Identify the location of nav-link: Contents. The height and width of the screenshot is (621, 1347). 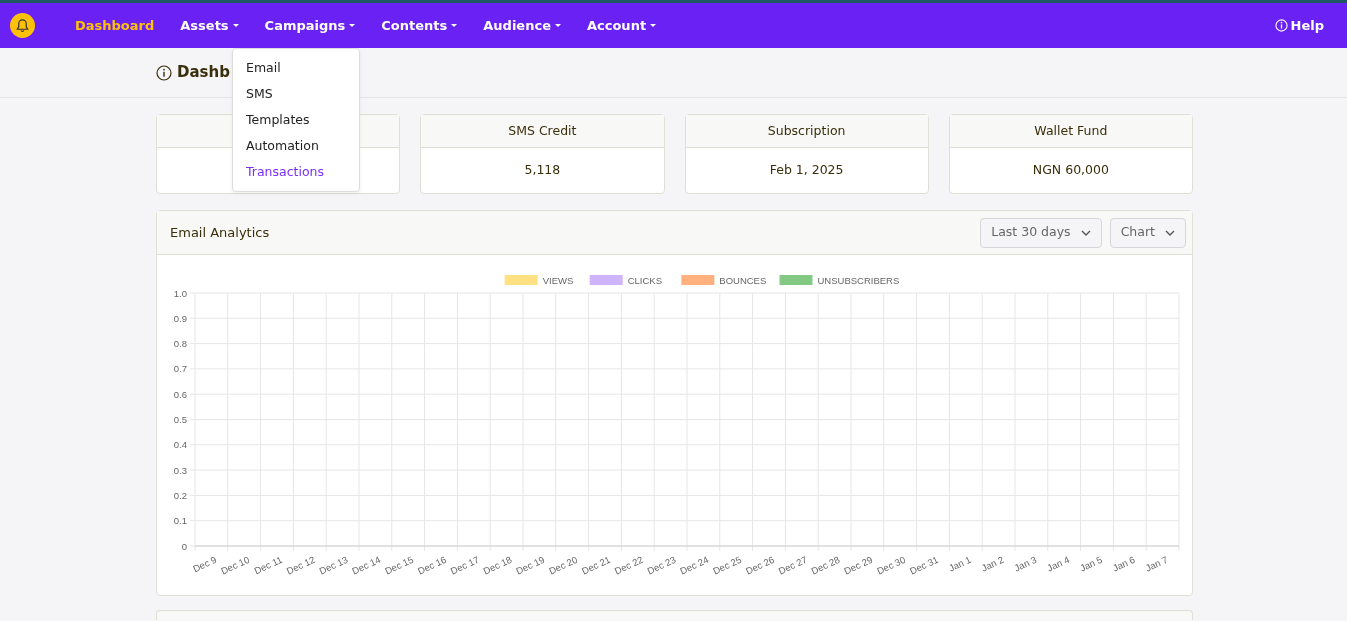
(419, 25).